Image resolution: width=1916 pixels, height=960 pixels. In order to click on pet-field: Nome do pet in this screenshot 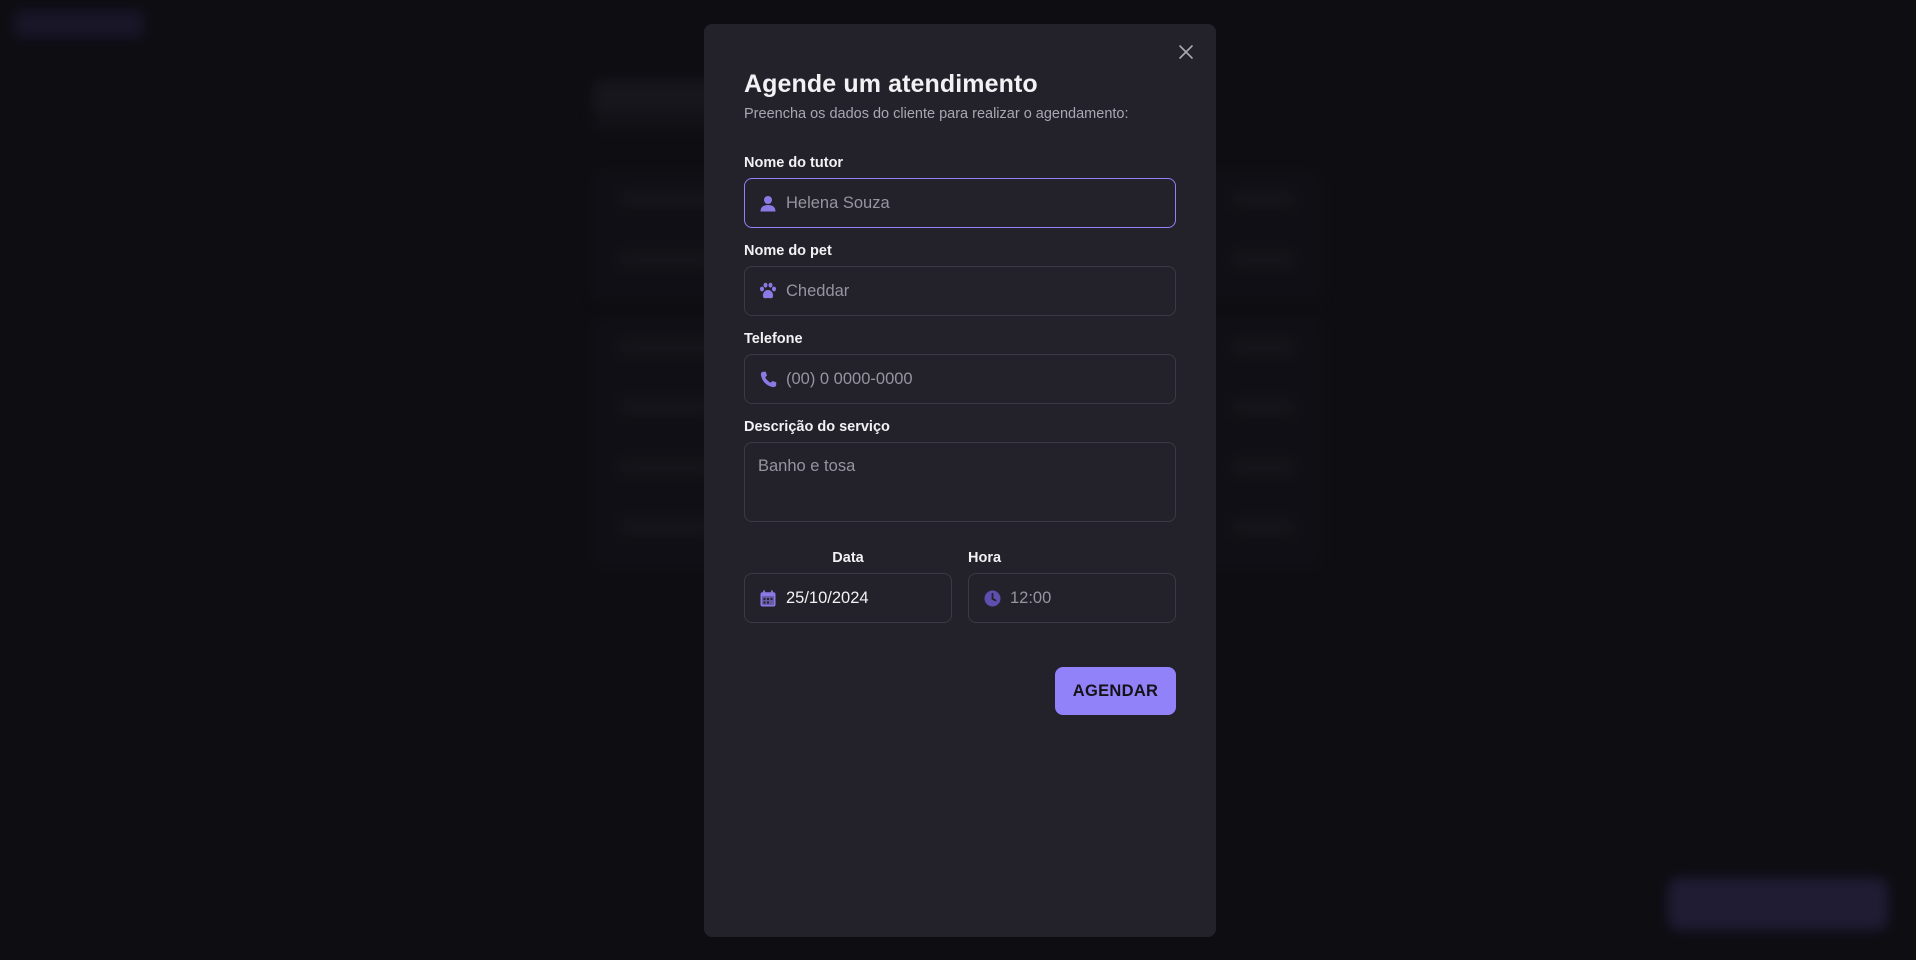, I will do `click(960, 279)`.